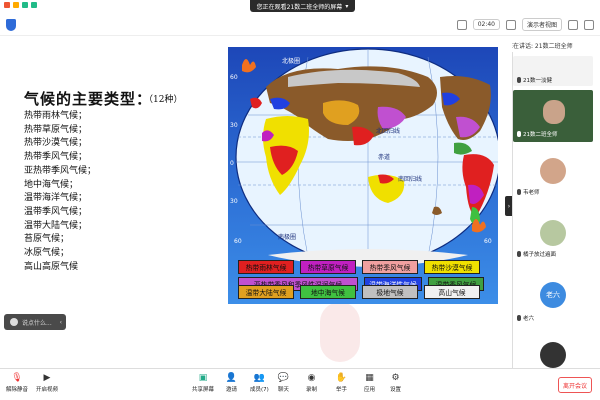 The width and height of the screenshot is (600, 400). I want to click on legend-row: 热带雨林气候 热带草原气候 热带季风气候 热带沙漠气候, so click(359, 267).